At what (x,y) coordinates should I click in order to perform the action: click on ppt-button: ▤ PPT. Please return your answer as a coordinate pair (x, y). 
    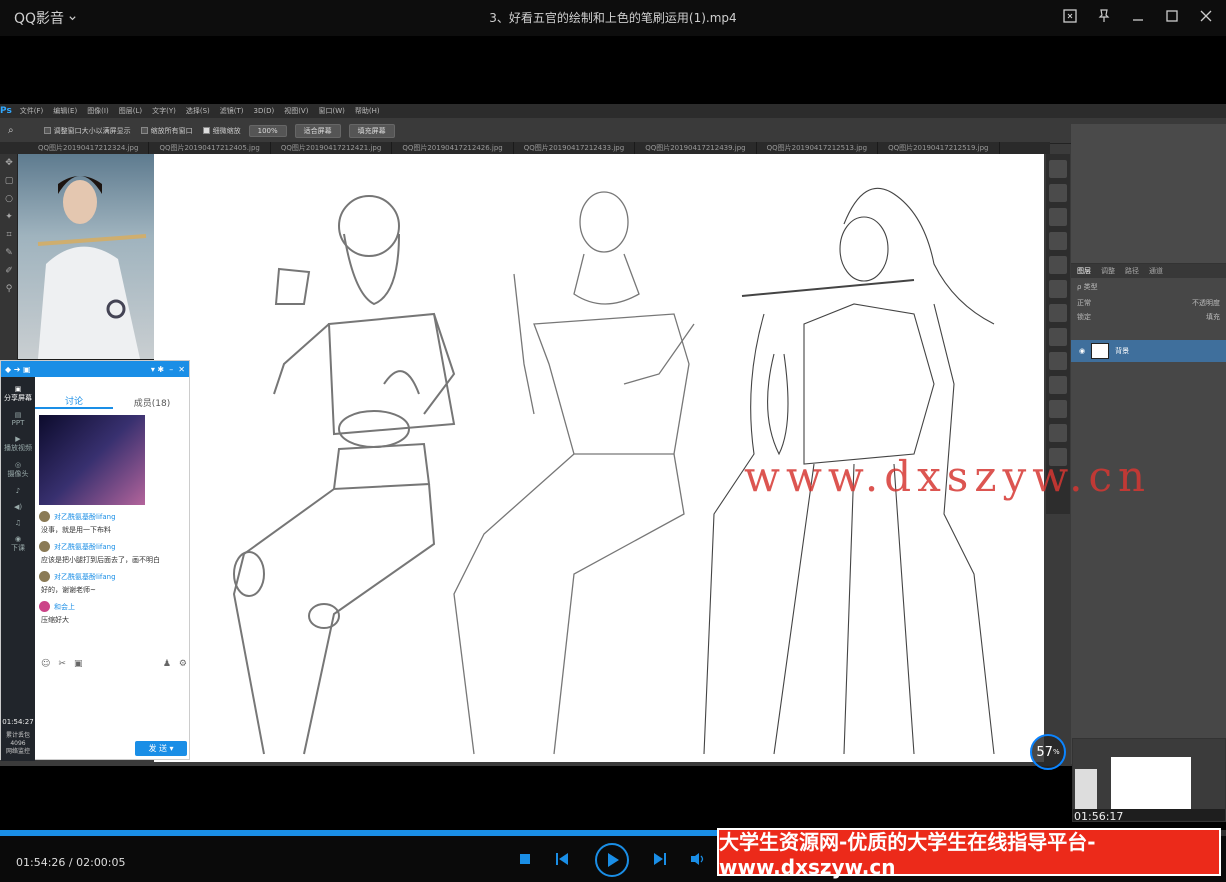
    Looking at the image, I should click on (18, 419).